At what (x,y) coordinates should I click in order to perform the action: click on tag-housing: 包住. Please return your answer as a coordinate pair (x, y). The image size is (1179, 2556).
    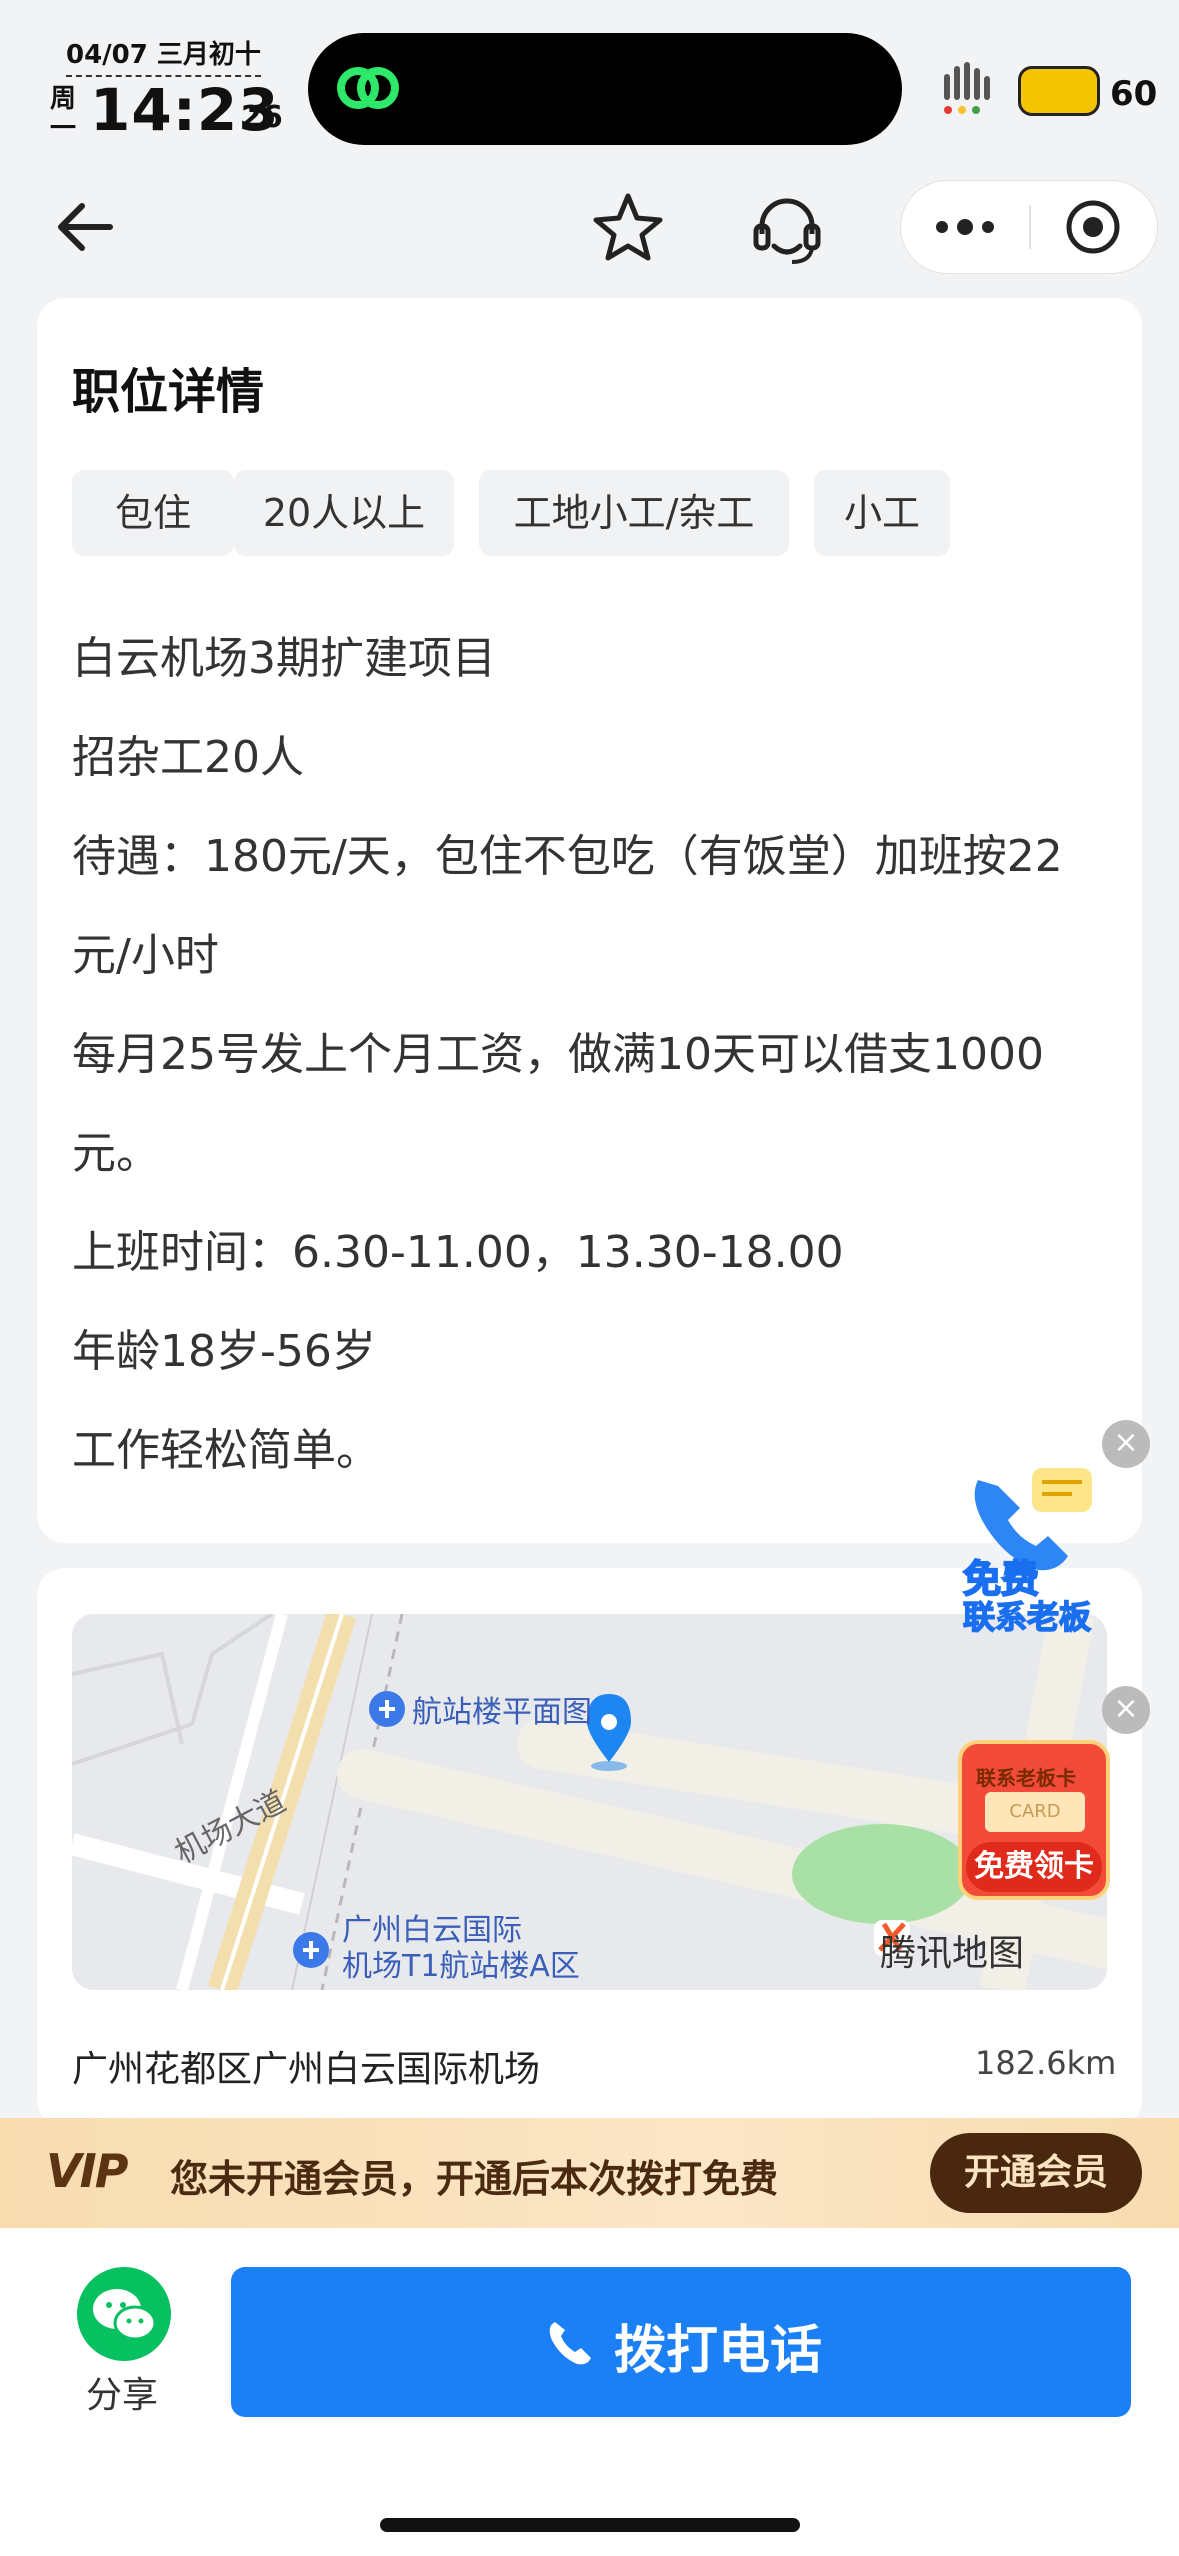
    Looking at the image, I should click on (153, 513).